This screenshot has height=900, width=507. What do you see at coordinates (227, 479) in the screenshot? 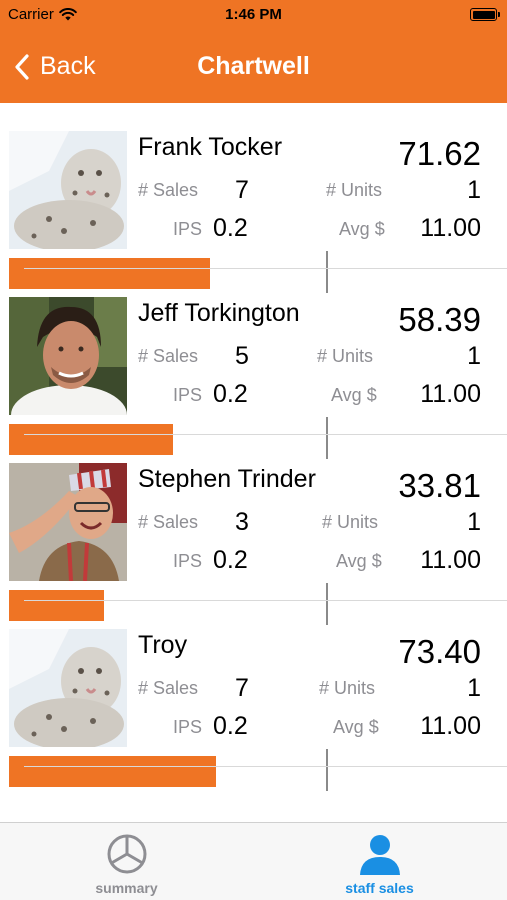
I see `staff-name: Stephen Trinder` at bounding box center [227, 479].